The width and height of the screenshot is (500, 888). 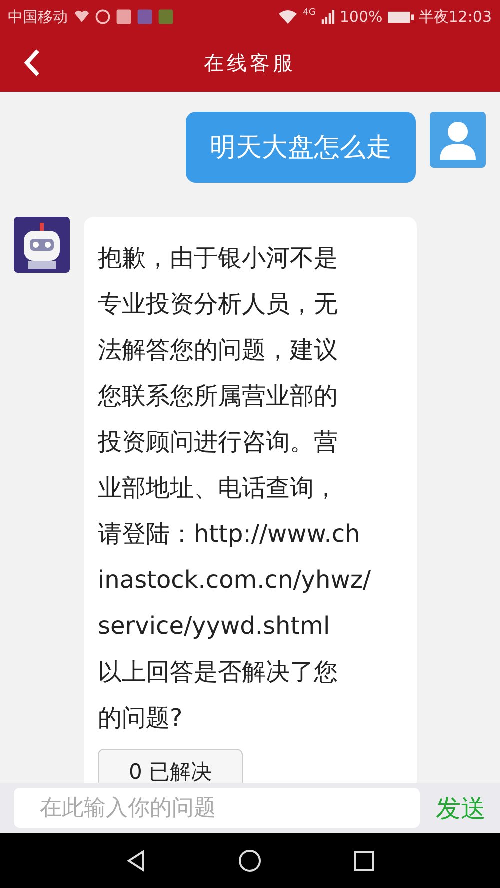 I want to click on recent-apps-icon, so click(x=364, y=860).